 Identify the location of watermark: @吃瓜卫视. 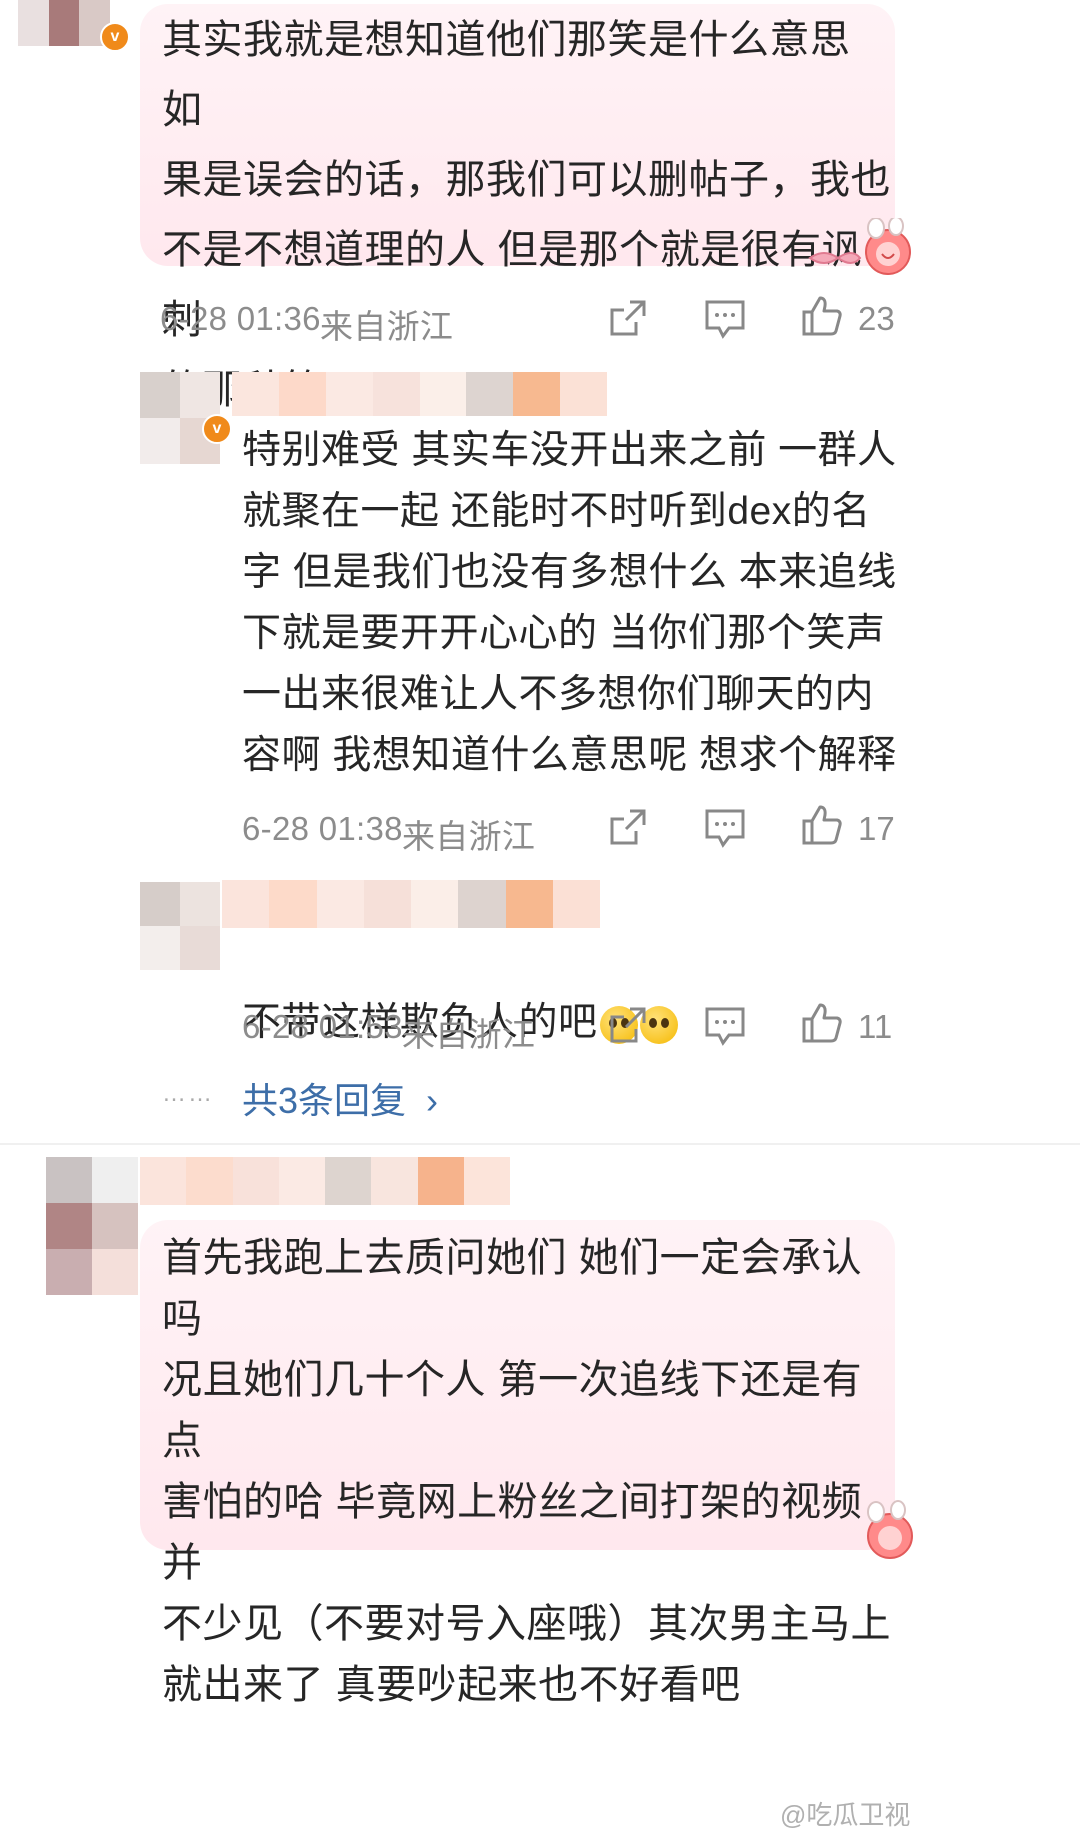
(845, 1815).